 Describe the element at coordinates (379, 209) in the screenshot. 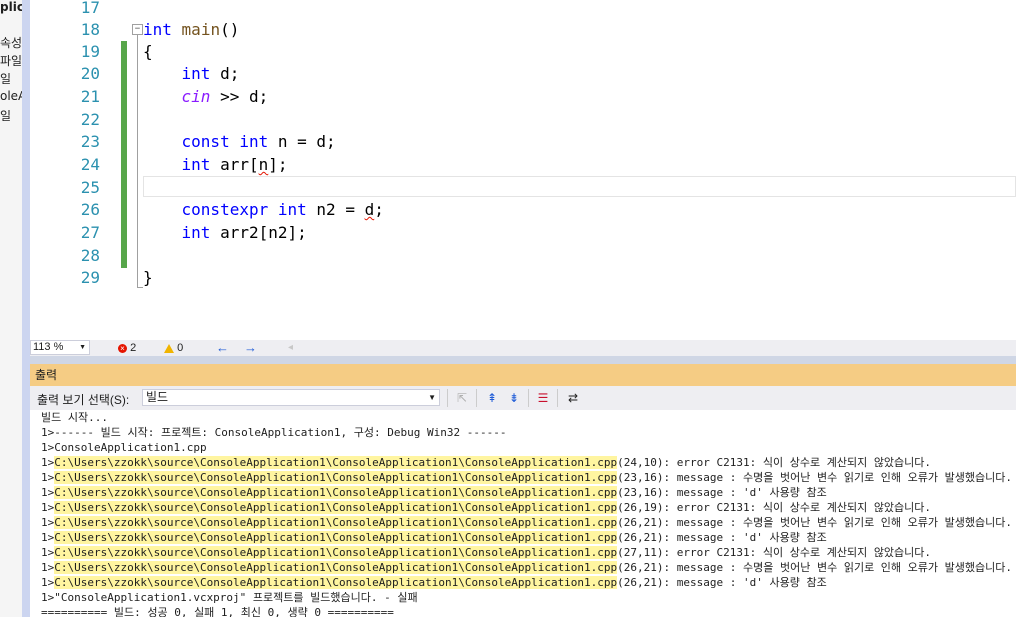

I see `code-text: ;` at that location.